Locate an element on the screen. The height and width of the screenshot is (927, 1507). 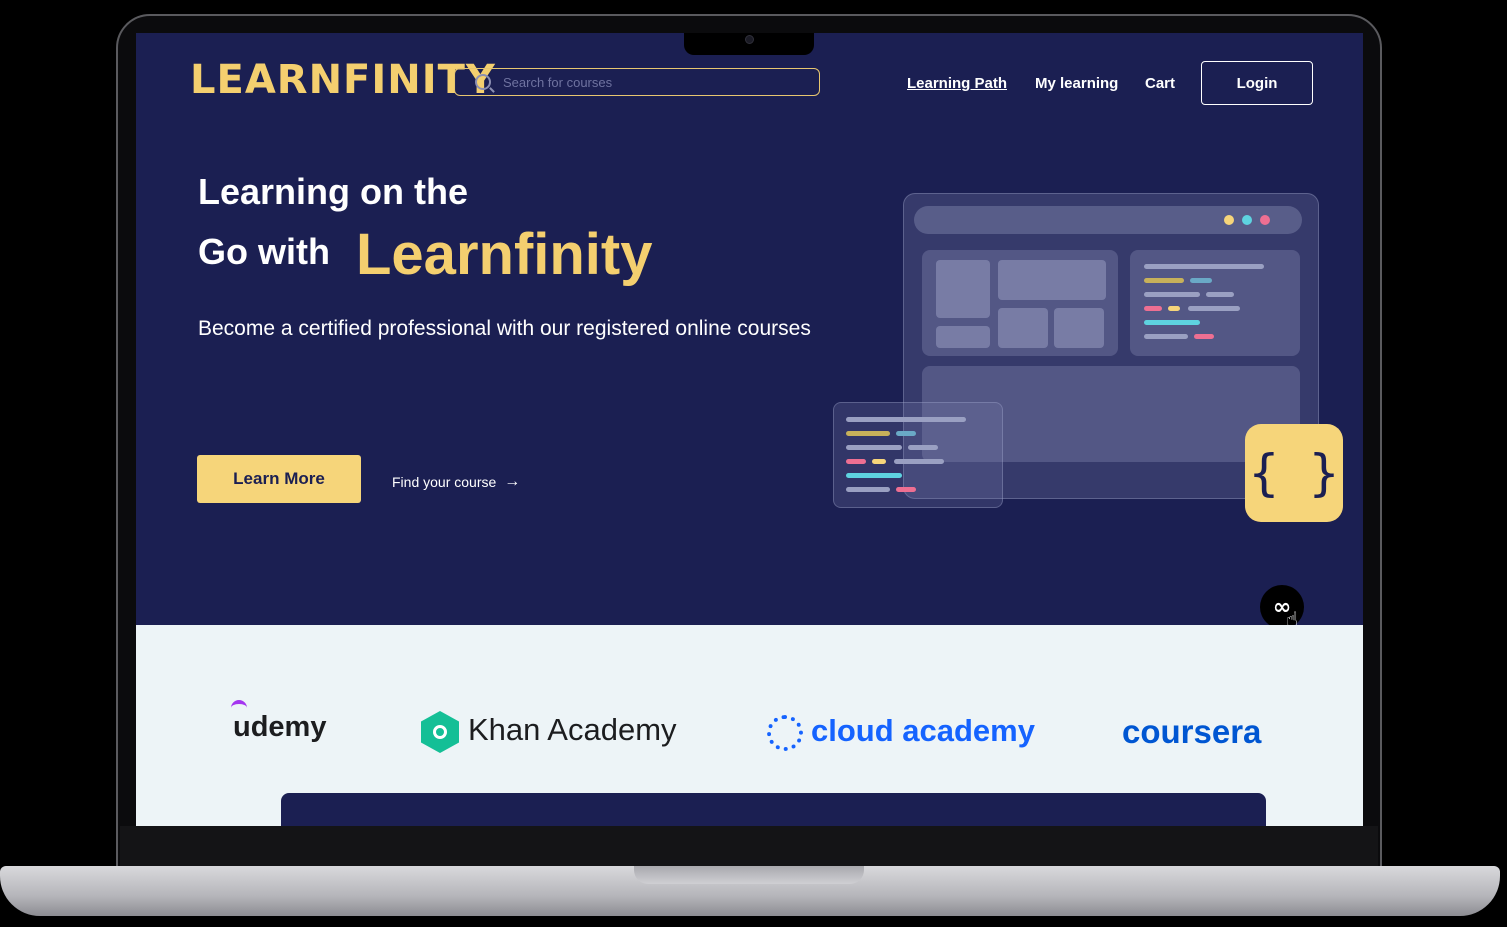
code-braces-icon: { } is located at coordinates (1294, 473).